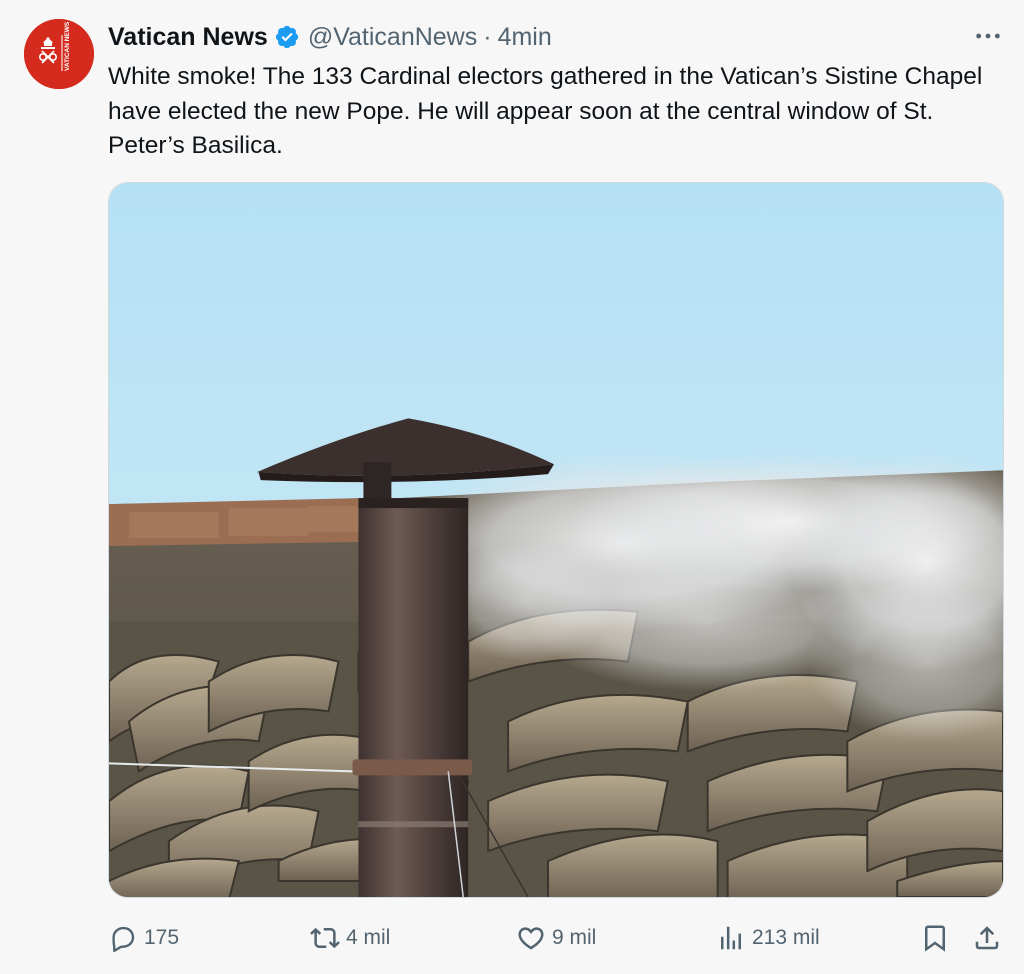 The height and width of the screenshot is (974, 1024). I want to click on reply-button: 175, so click(143, 938).